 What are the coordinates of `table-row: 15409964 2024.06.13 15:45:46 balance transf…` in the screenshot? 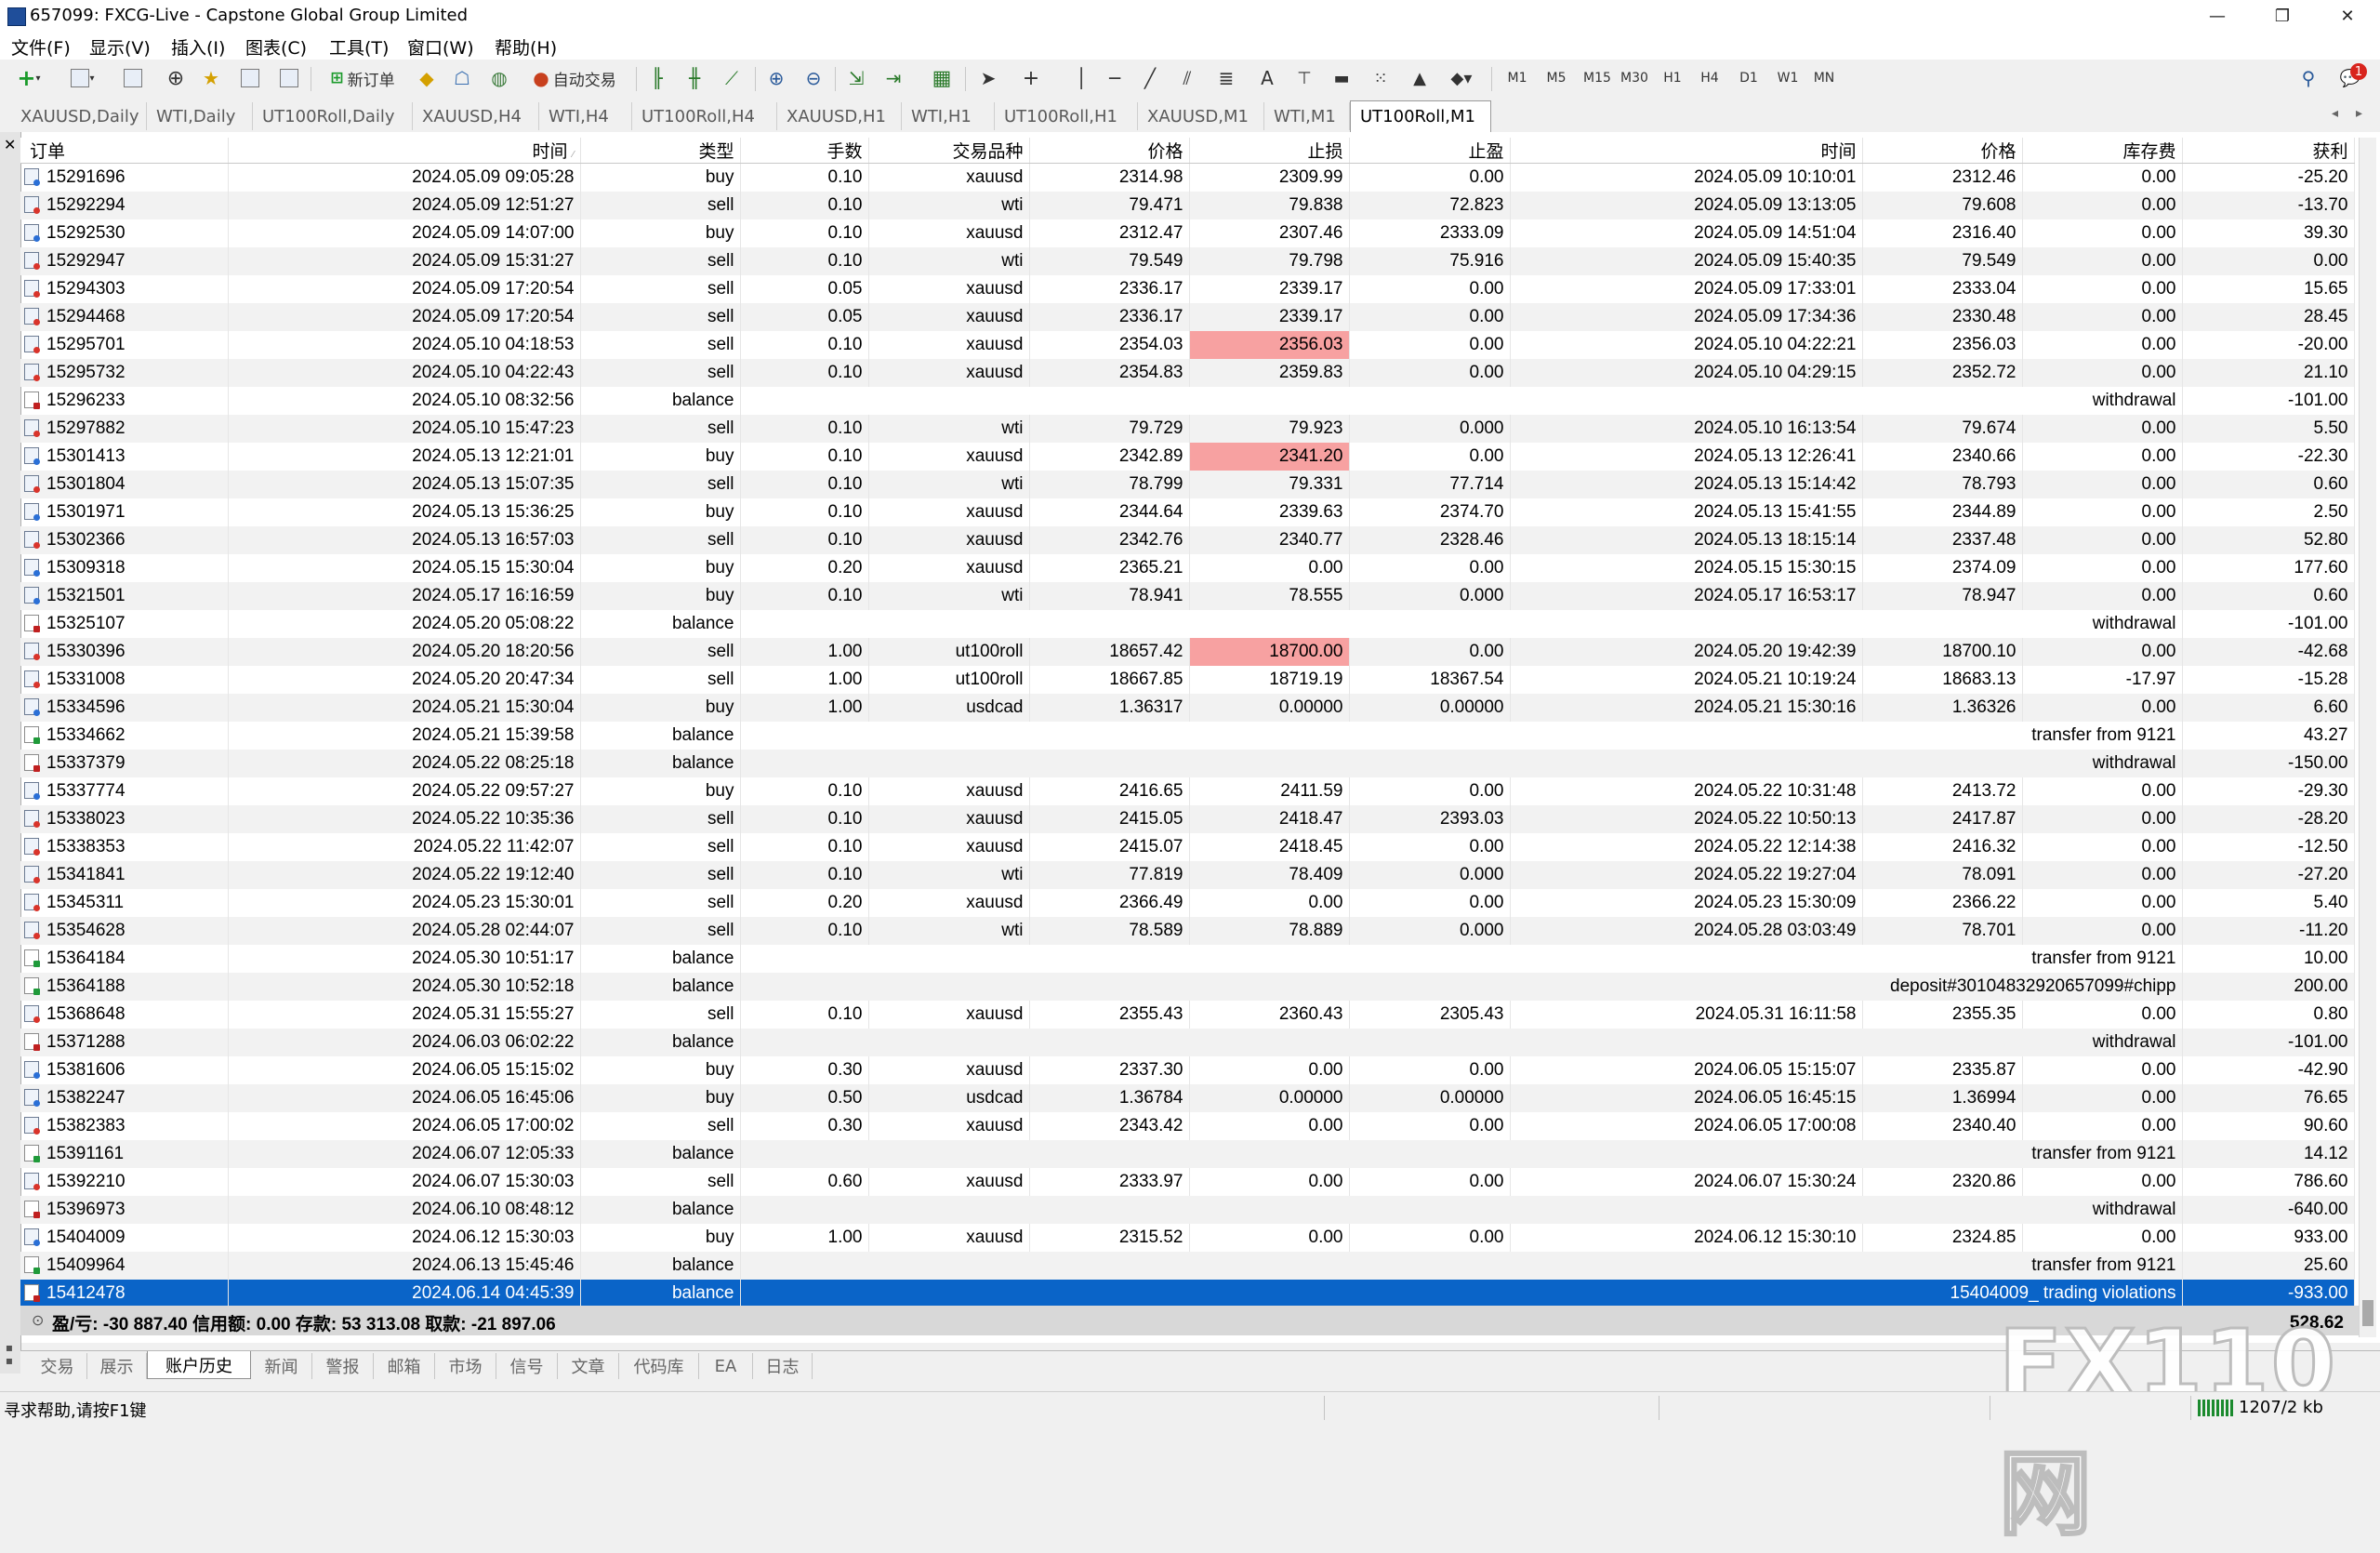 It's located at (1187, 1266).